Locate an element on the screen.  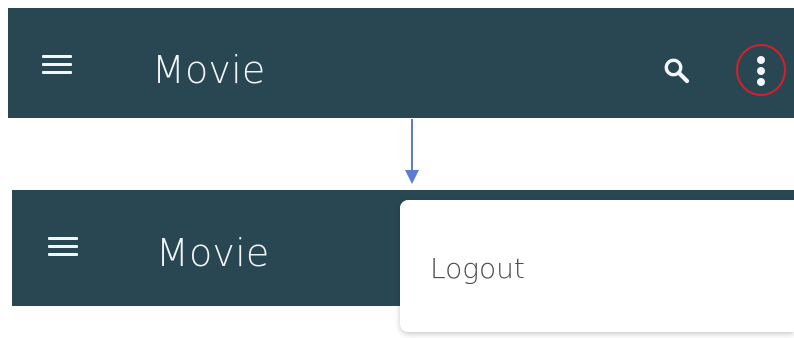
down-arrow-icon is located at coordinates (412, 151).